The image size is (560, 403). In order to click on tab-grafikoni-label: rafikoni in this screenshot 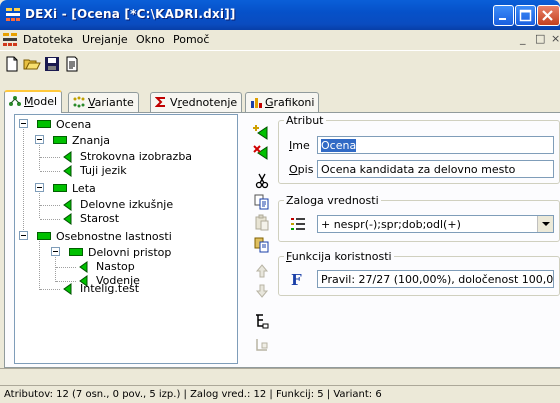, I will do `click(294, 102)`.